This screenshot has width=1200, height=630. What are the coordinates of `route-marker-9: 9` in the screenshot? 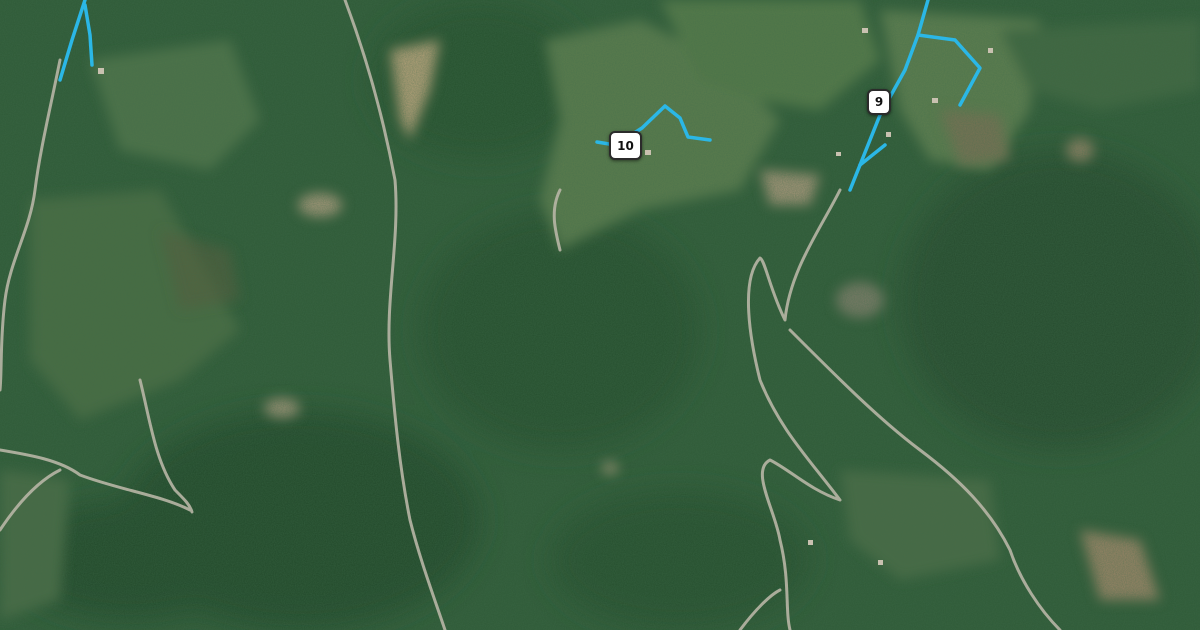 It's located at (879, 102).